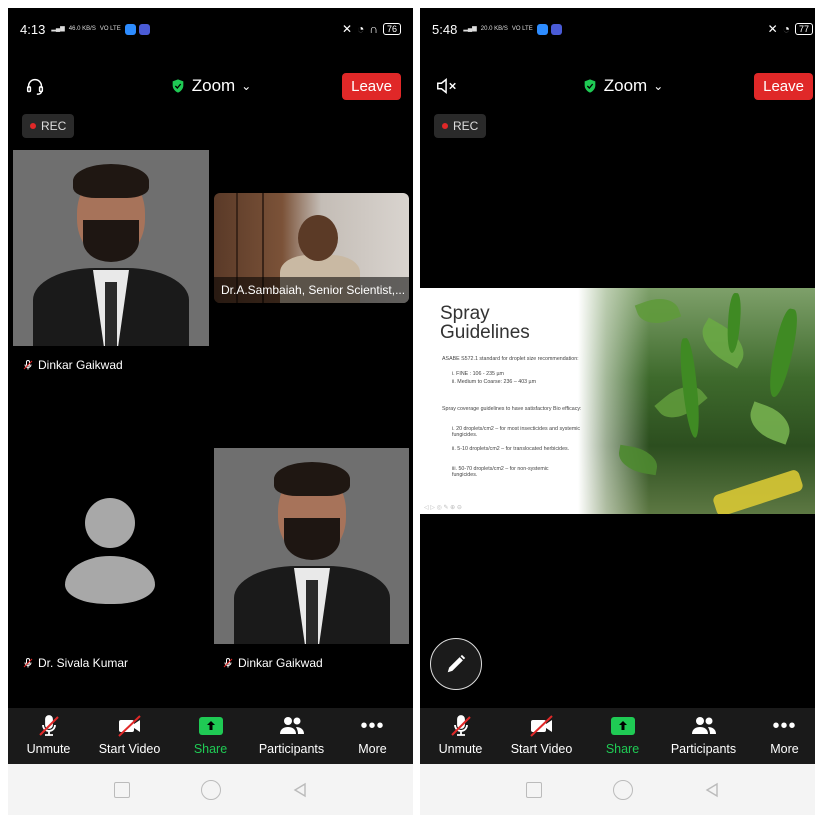  I want to click on participant-name: Dr. Sivala Kumar, so click(83, 663).